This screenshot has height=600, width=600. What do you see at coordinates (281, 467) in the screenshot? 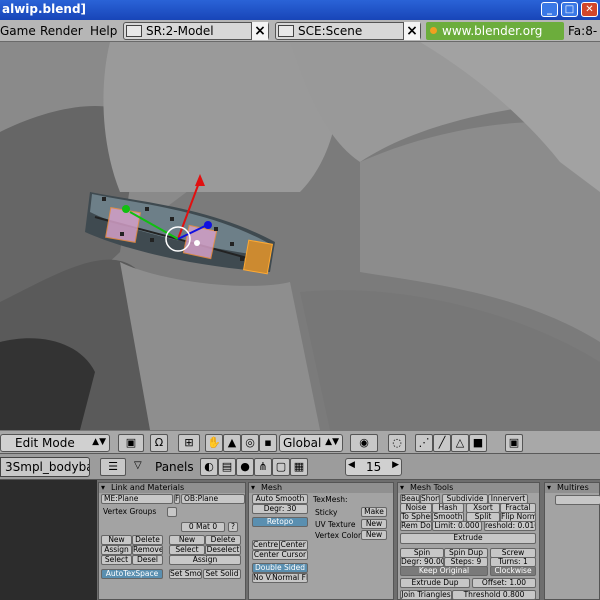
I see `editing-context-icon: ▢` at bounding box center [281, 467].